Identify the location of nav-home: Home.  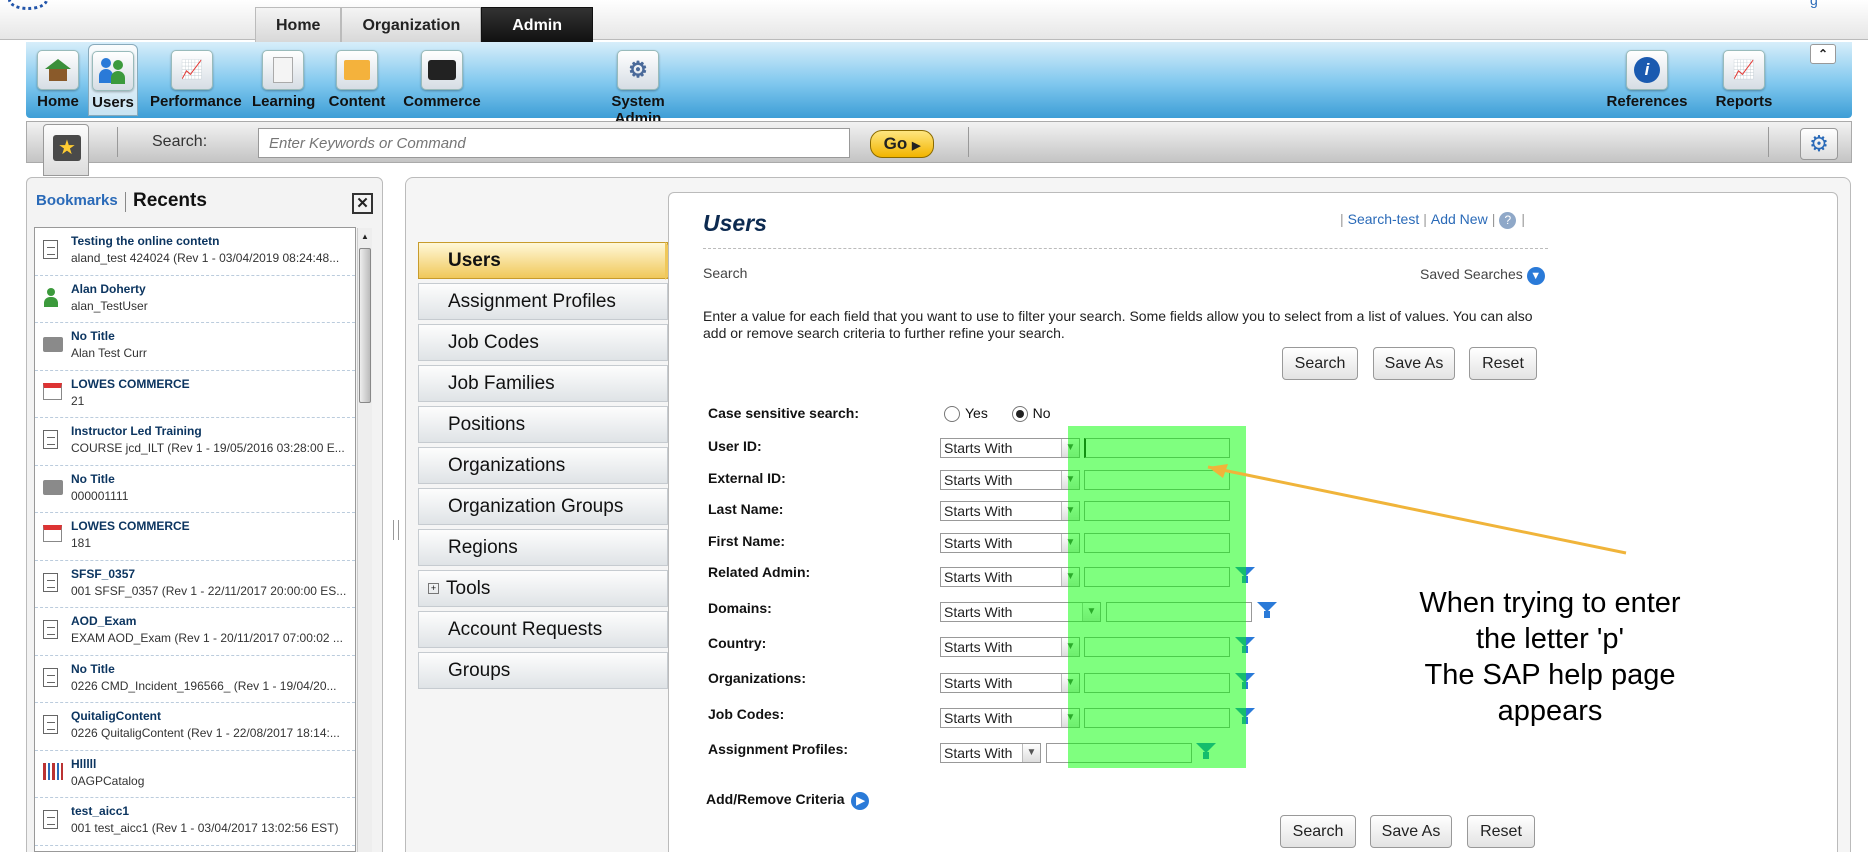
(58, 80).